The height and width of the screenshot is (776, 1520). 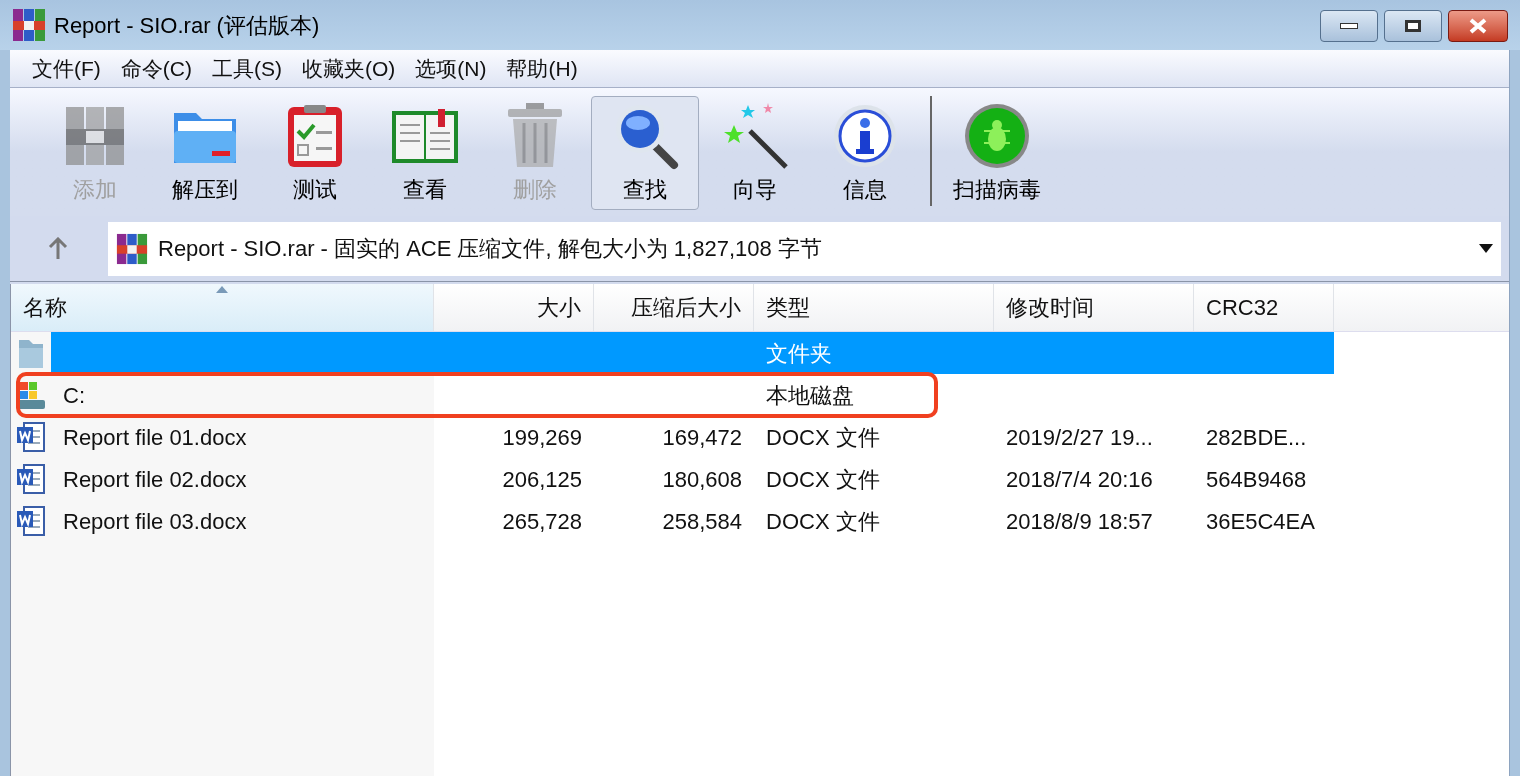 What do you see at coordinates (799, 353) in the screenshot?
I see `table-cell-text: 文件夹` at bounding box center [799, 353].